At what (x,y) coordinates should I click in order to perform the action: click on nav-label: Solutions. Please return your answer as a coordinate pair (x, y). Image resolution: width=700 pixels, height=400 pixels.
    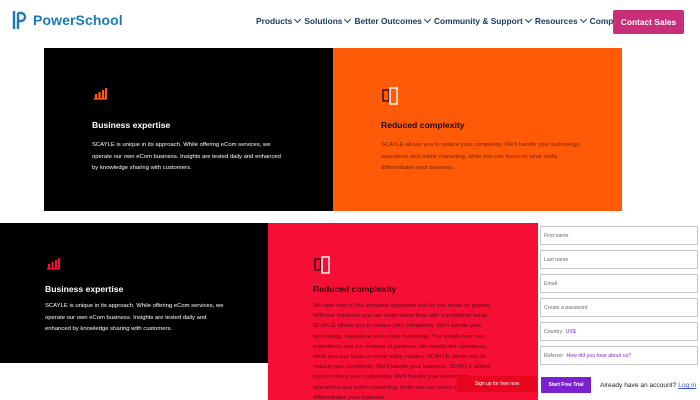
    Looking at the image, I should click on (323, 21).